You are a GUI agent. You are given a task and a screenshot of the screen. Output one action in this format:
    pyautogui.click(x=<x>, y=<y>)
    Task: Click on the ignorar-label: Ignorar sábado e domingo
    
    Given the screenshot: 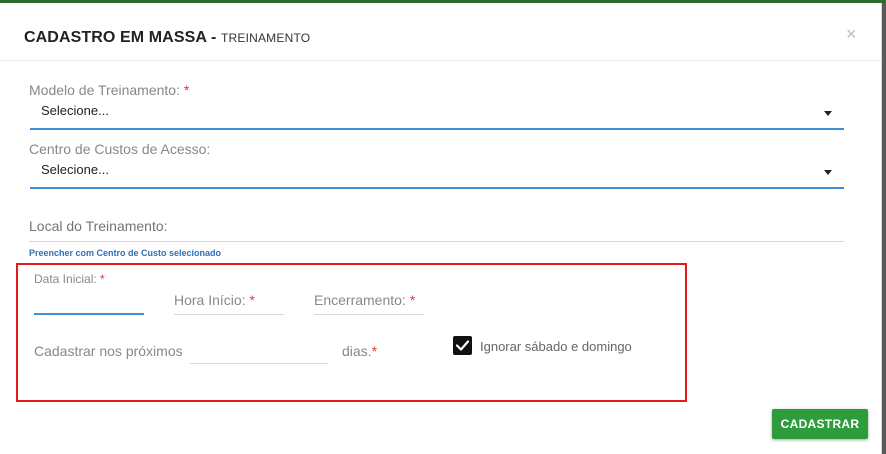 What is the action you would take?
    pyautogui.click(x=556, y=346)
    